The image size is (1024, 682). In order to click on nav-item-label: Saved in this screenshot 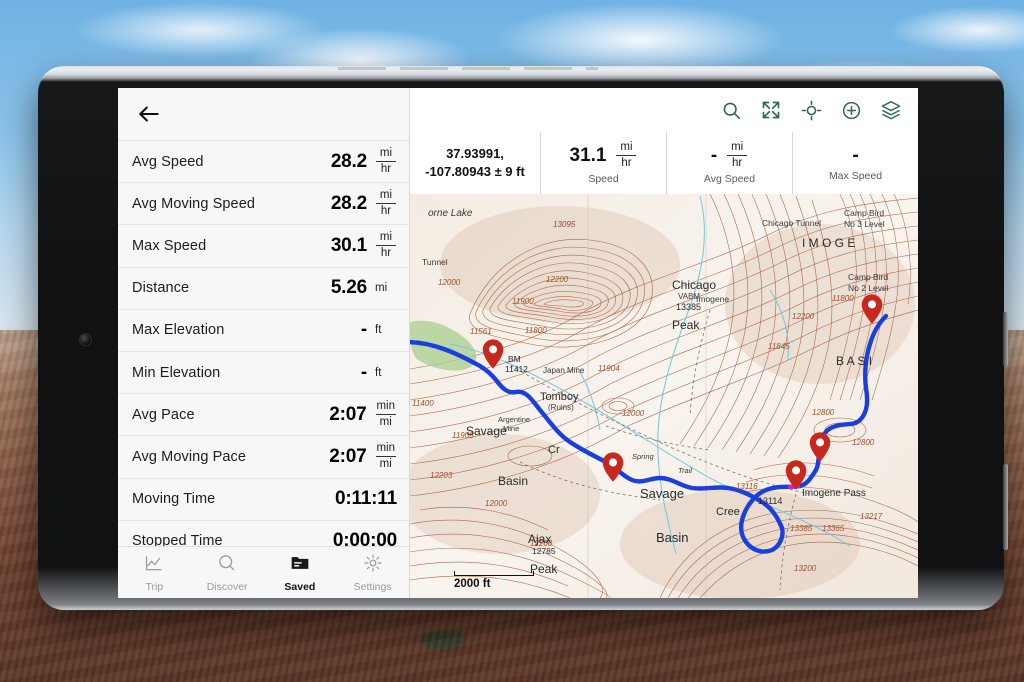, I will do `click(300, 586)`.